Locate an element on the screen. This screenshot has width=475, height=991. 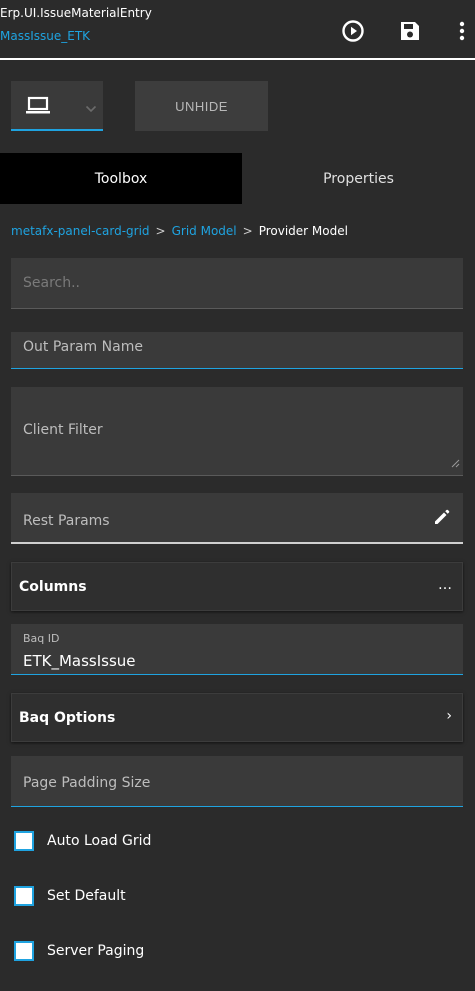
search-field is located at coordinates (237, 283).